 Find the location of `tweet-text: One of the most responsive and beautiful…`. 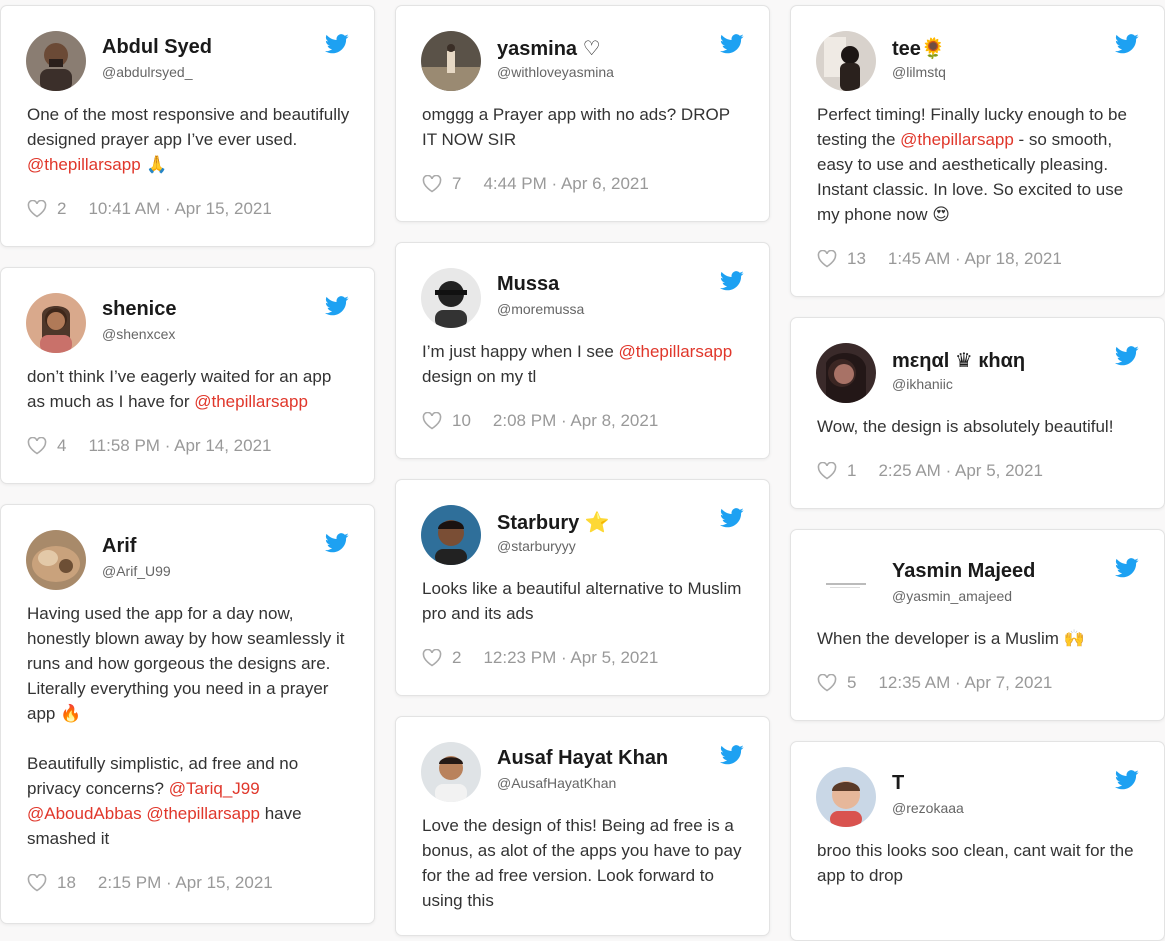

tweet-text: One of the most responsive and beautiful… is located at coordinates (189, 140).